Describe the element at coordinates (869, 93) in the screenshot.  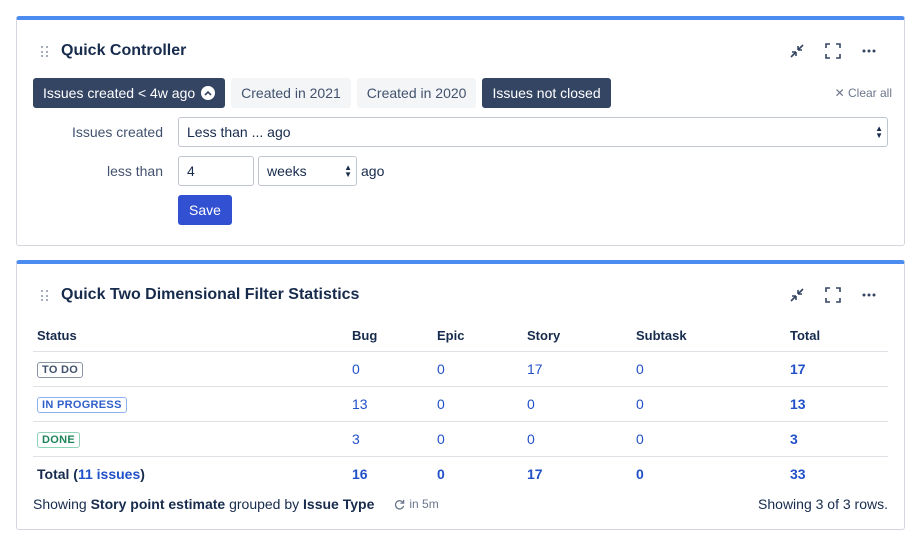
I see `clear-all-label: Clear all` at that location.